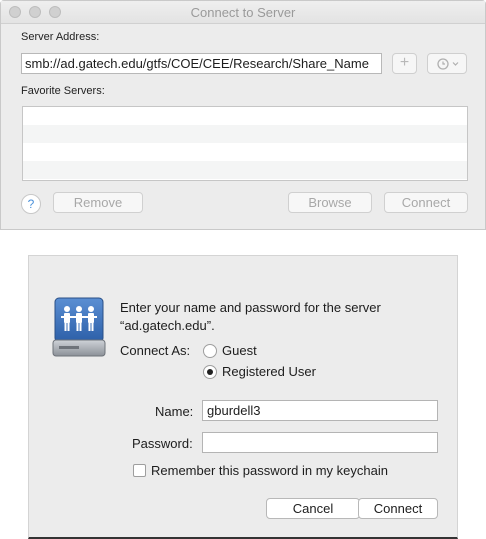 The image size is (486, 539). I want to click on favorite-servers-list, so click(245, 143).